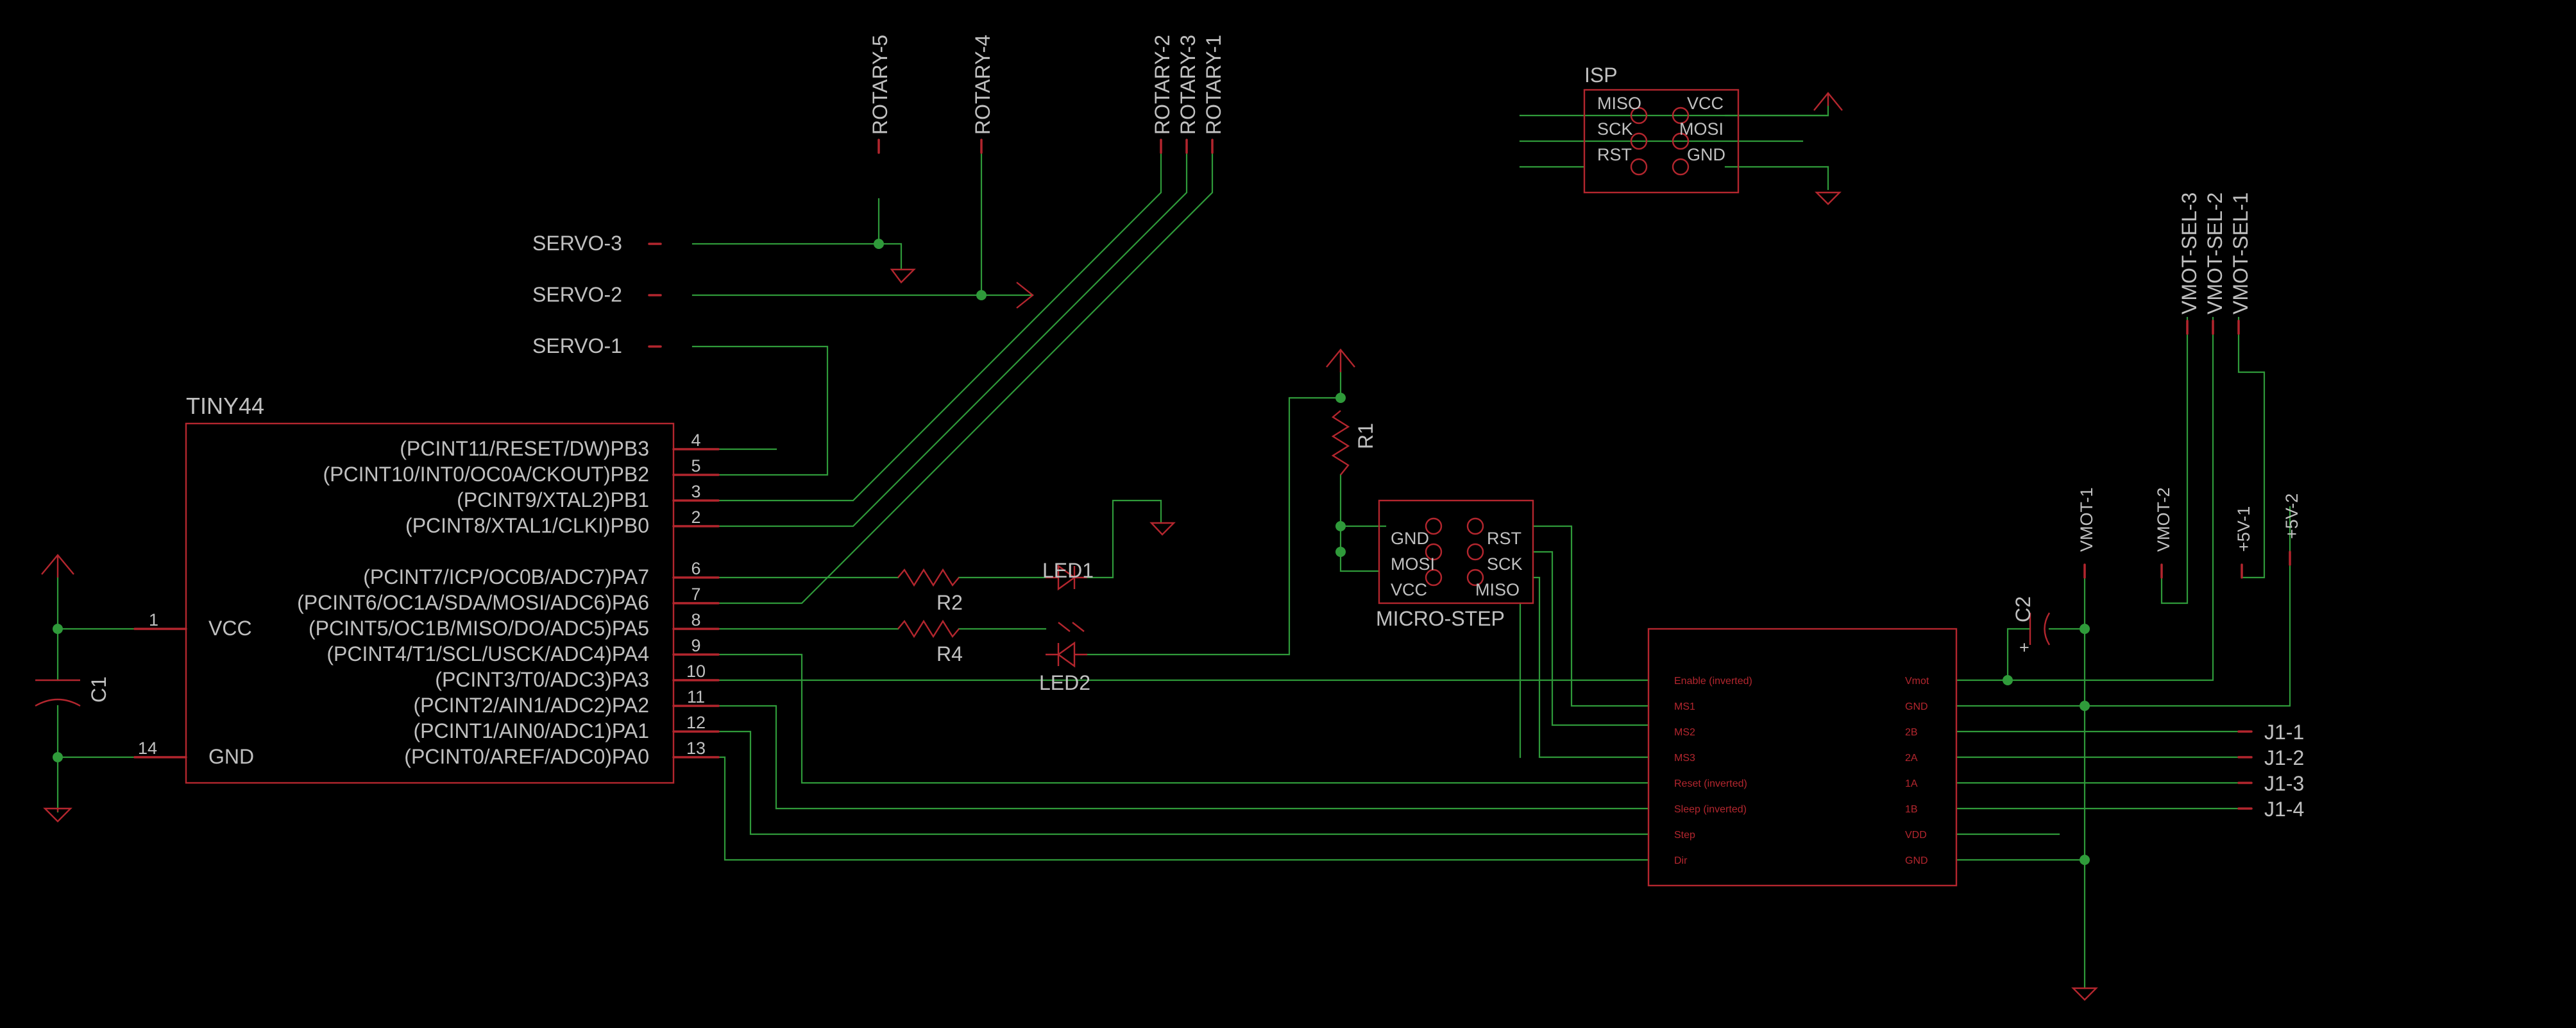 This screenshot has height=1028, width=2576. I want to click on isp-pin: SCK, so click(1615, 129).